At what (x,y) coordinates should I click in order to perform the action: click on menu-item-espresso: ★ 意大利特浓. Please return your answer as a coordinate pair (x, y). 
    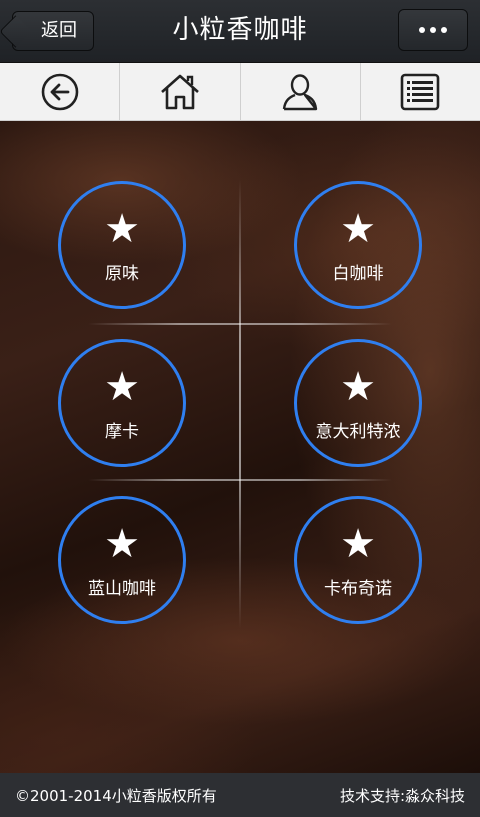
    Looking at the image, I should click on (358, 403).